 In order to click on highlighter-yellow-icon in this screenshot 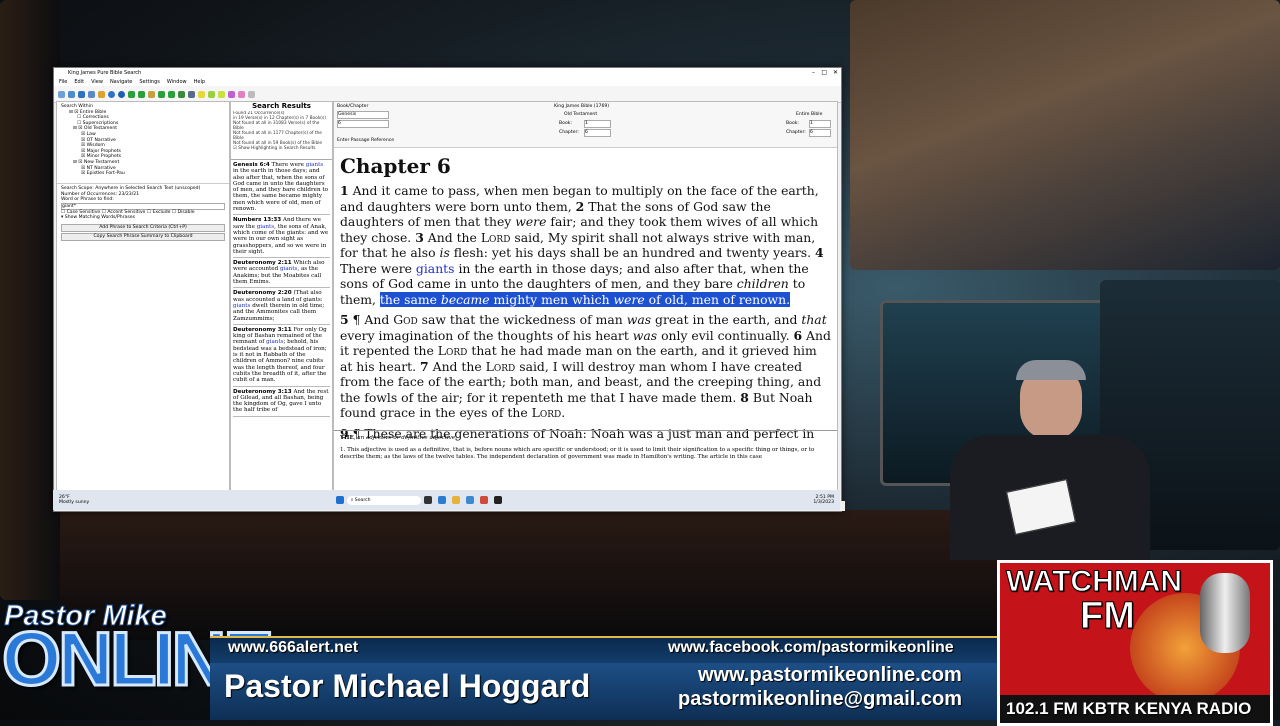, I will do `click(201, 94)`.